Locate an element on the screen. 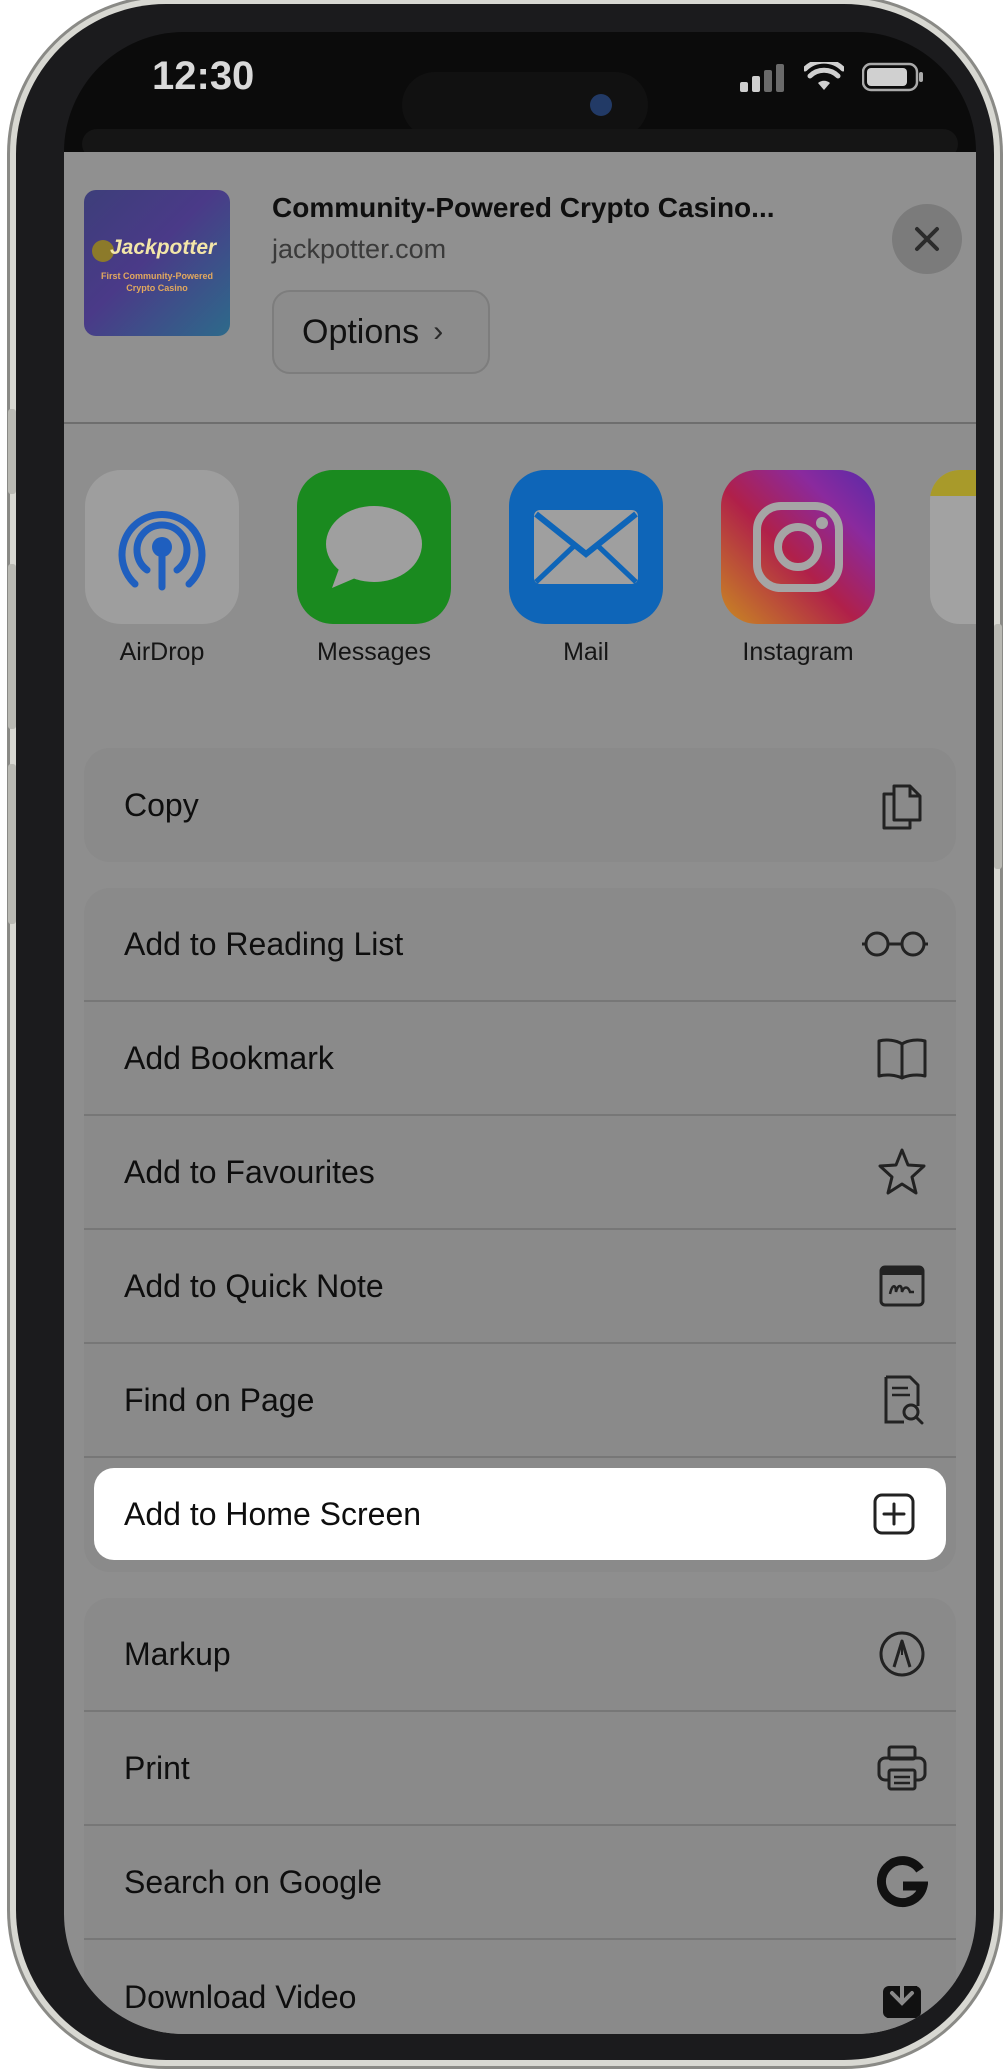 This screenshot has height=2072, width=1008. action-add-to-favourites: Add to Favourites is located at coordinates (520, 1173).